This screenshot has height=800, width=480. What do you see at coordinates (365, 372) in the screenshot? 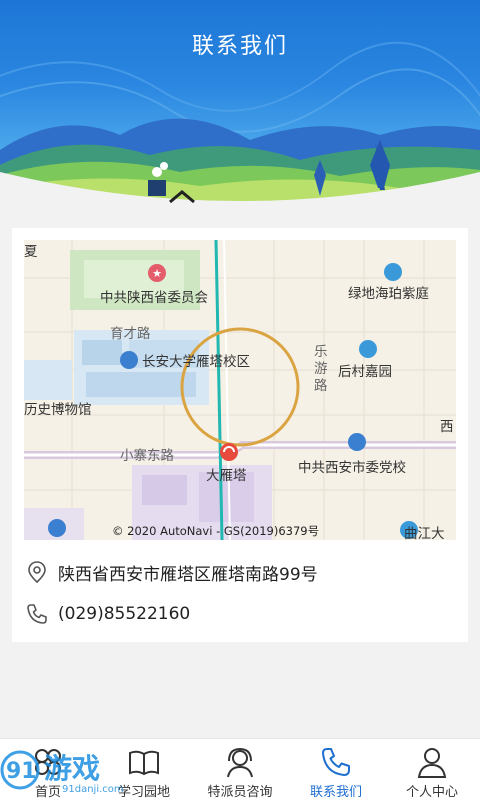
I see `map-label: 后村嘉园` at bounding box center [365, 372].